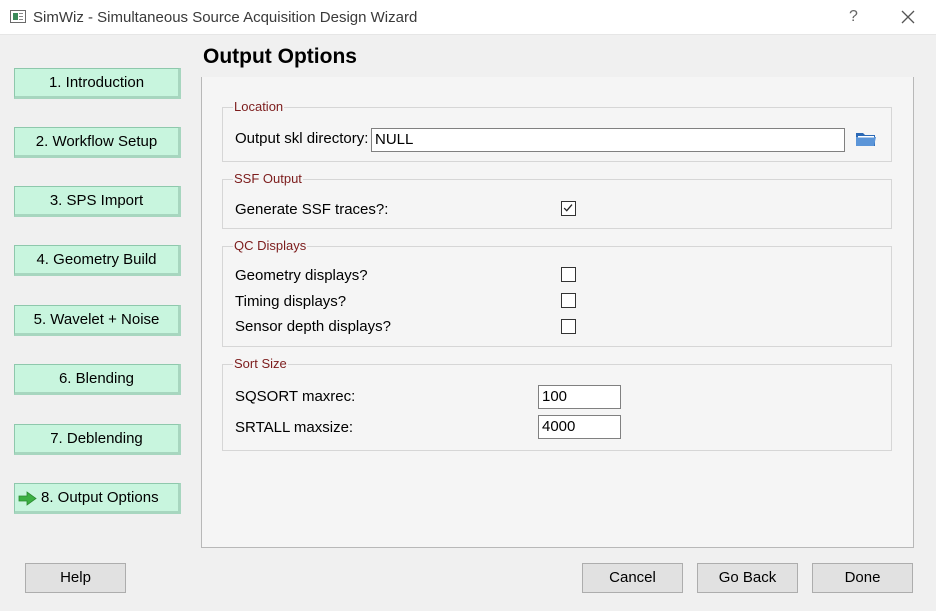 This screenshot has width=936, height=611. What do you see at coordinates (568, 326) in the screenshot?
I see `sensor-depth-displays-checkbox` at bounding box center [568, 326].